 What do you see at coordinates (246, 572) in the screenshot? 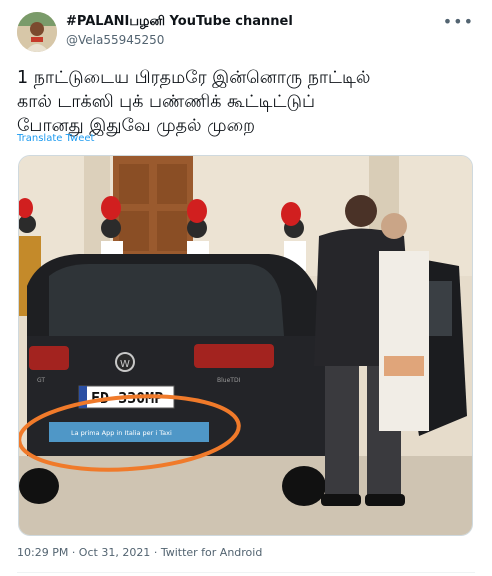
I see `divider` at bounding box center [246, 572].